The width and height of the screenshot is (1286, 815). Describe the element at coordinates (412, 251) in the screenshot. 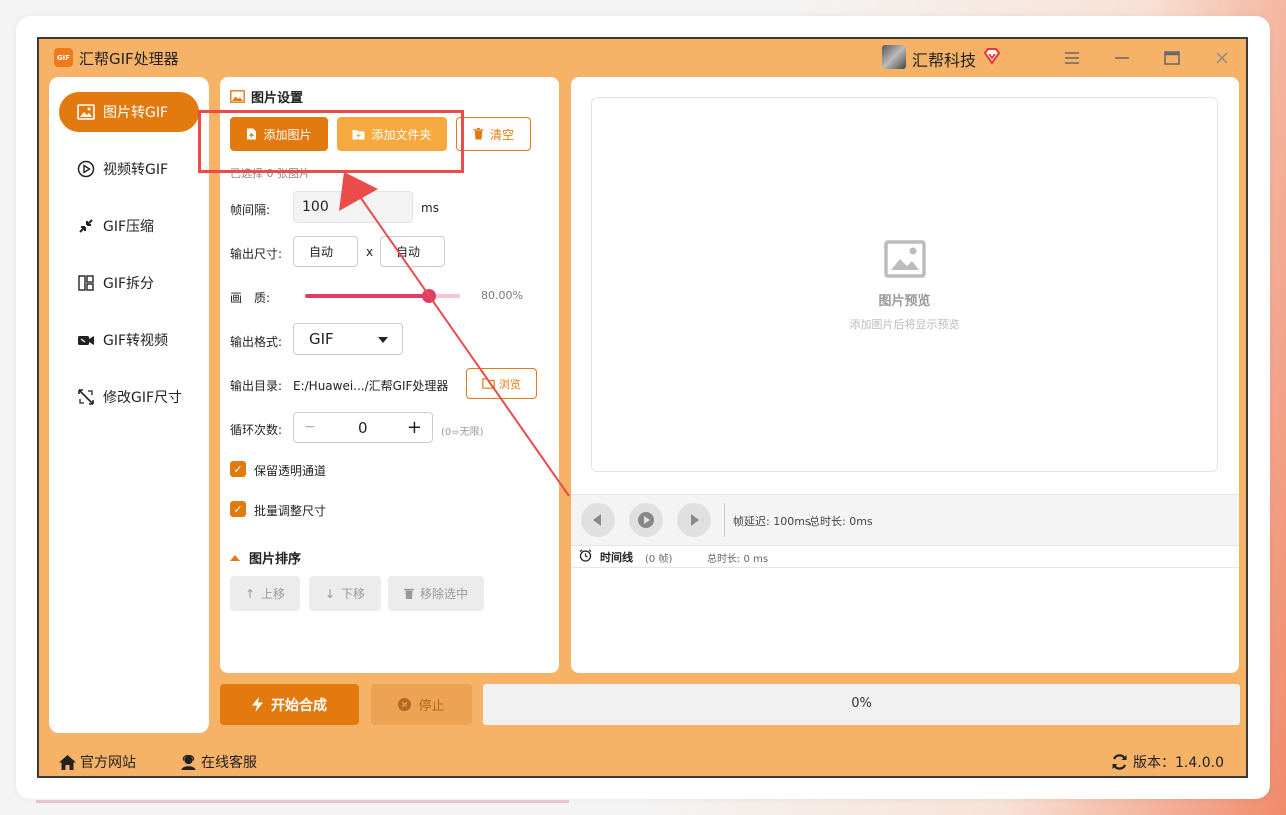

I see `output-height-input: 自动` at that location.